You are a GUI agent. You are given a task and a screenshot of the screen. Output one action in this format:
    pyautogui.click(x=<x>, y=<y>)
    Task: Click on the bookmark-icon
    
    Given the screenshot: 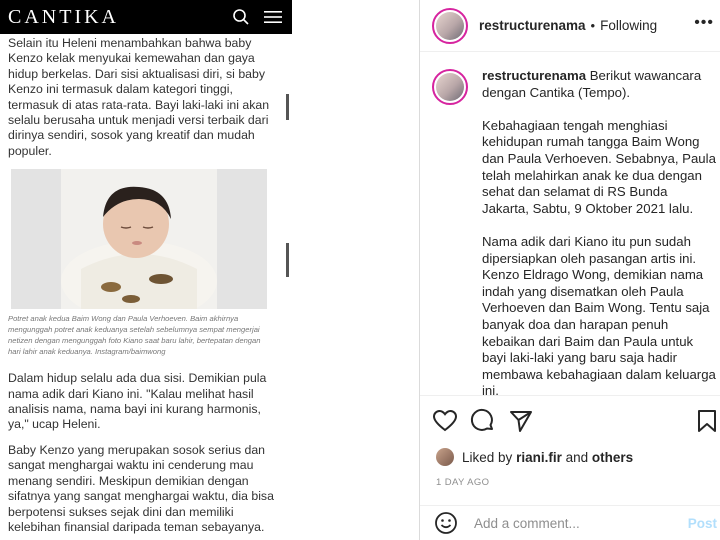 What is the action you would take?
    pyautogui.click(x=707, y=421)
    